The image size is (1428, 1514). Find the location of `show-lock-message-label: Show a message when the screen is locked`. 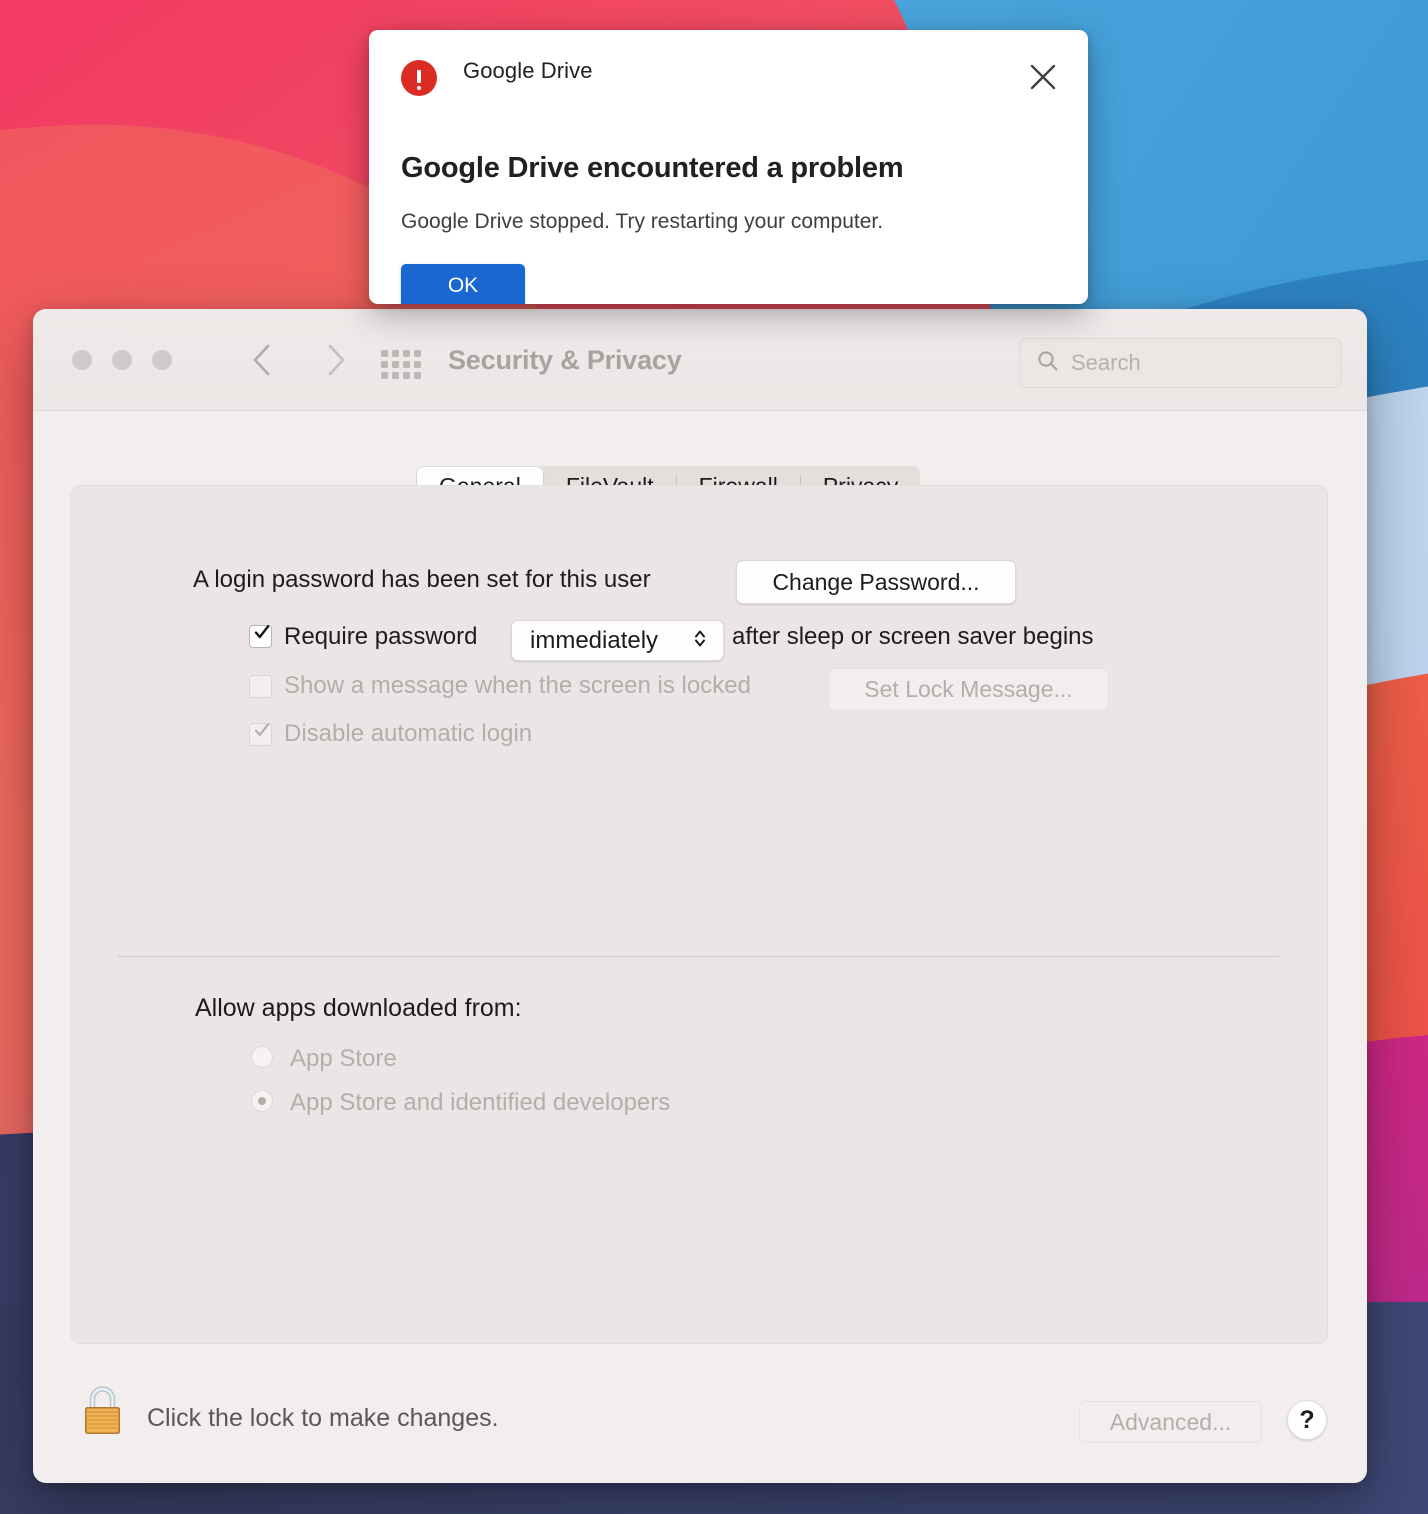

show-lock-message-label: Show a message when the screen is locked is located at coordinates (517, 685).